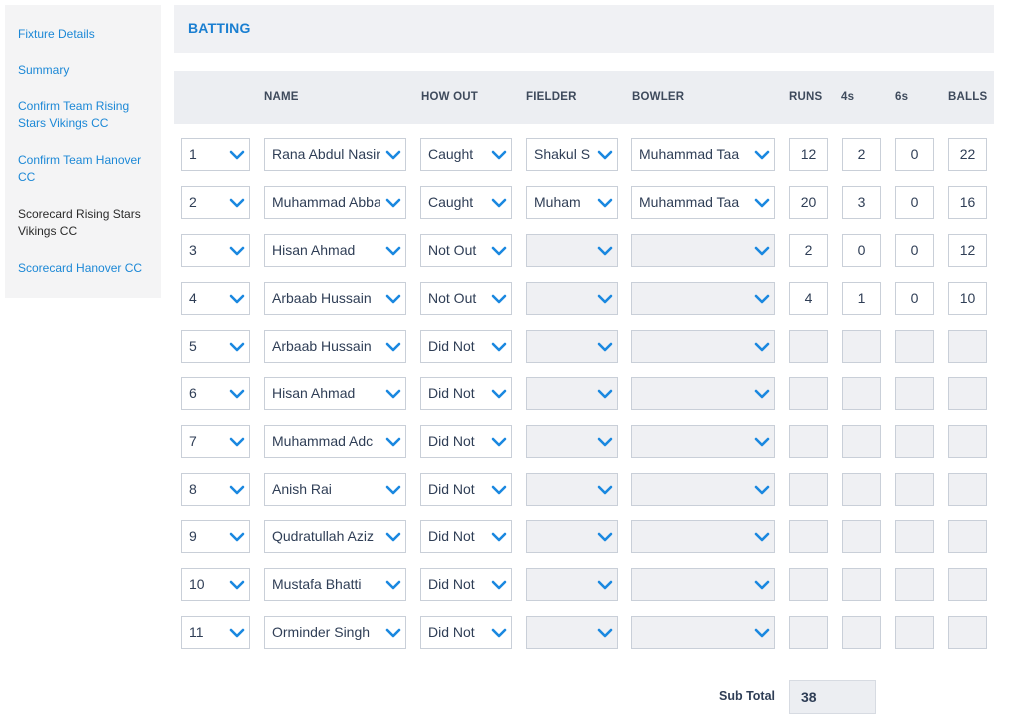 The height and width of the screenshot is (717, 1024). I want to click on balls-input: 22, so click(967, 154).